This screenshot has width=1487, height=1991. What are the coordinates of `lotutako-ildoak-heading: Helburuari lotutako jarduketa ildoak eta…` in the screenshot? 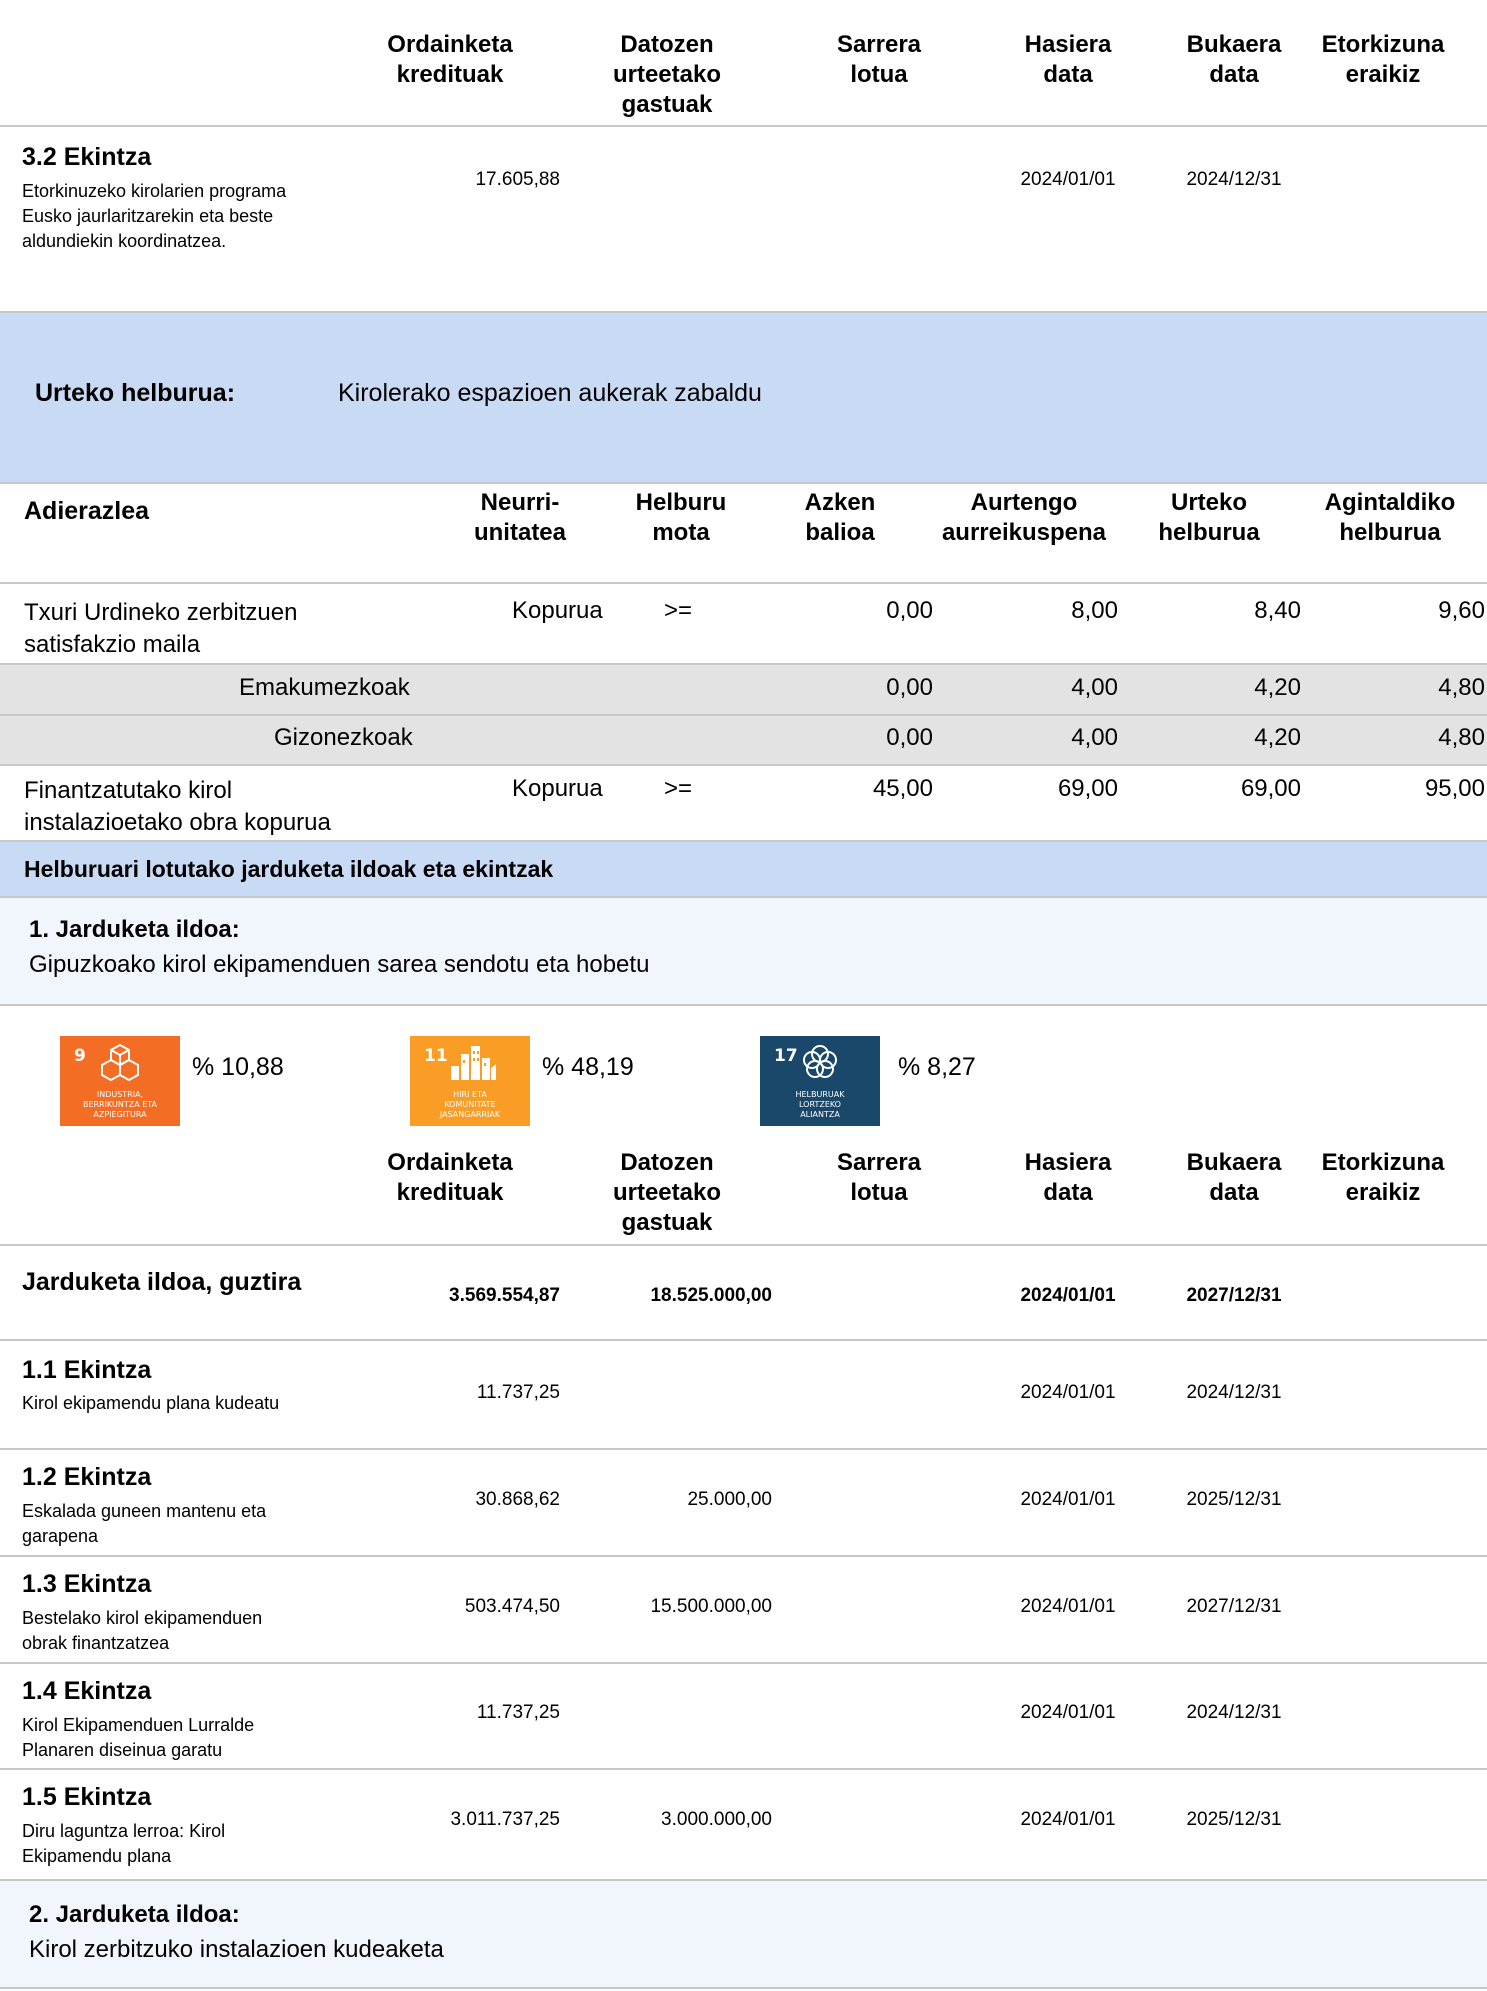 It's located at (289, 869).